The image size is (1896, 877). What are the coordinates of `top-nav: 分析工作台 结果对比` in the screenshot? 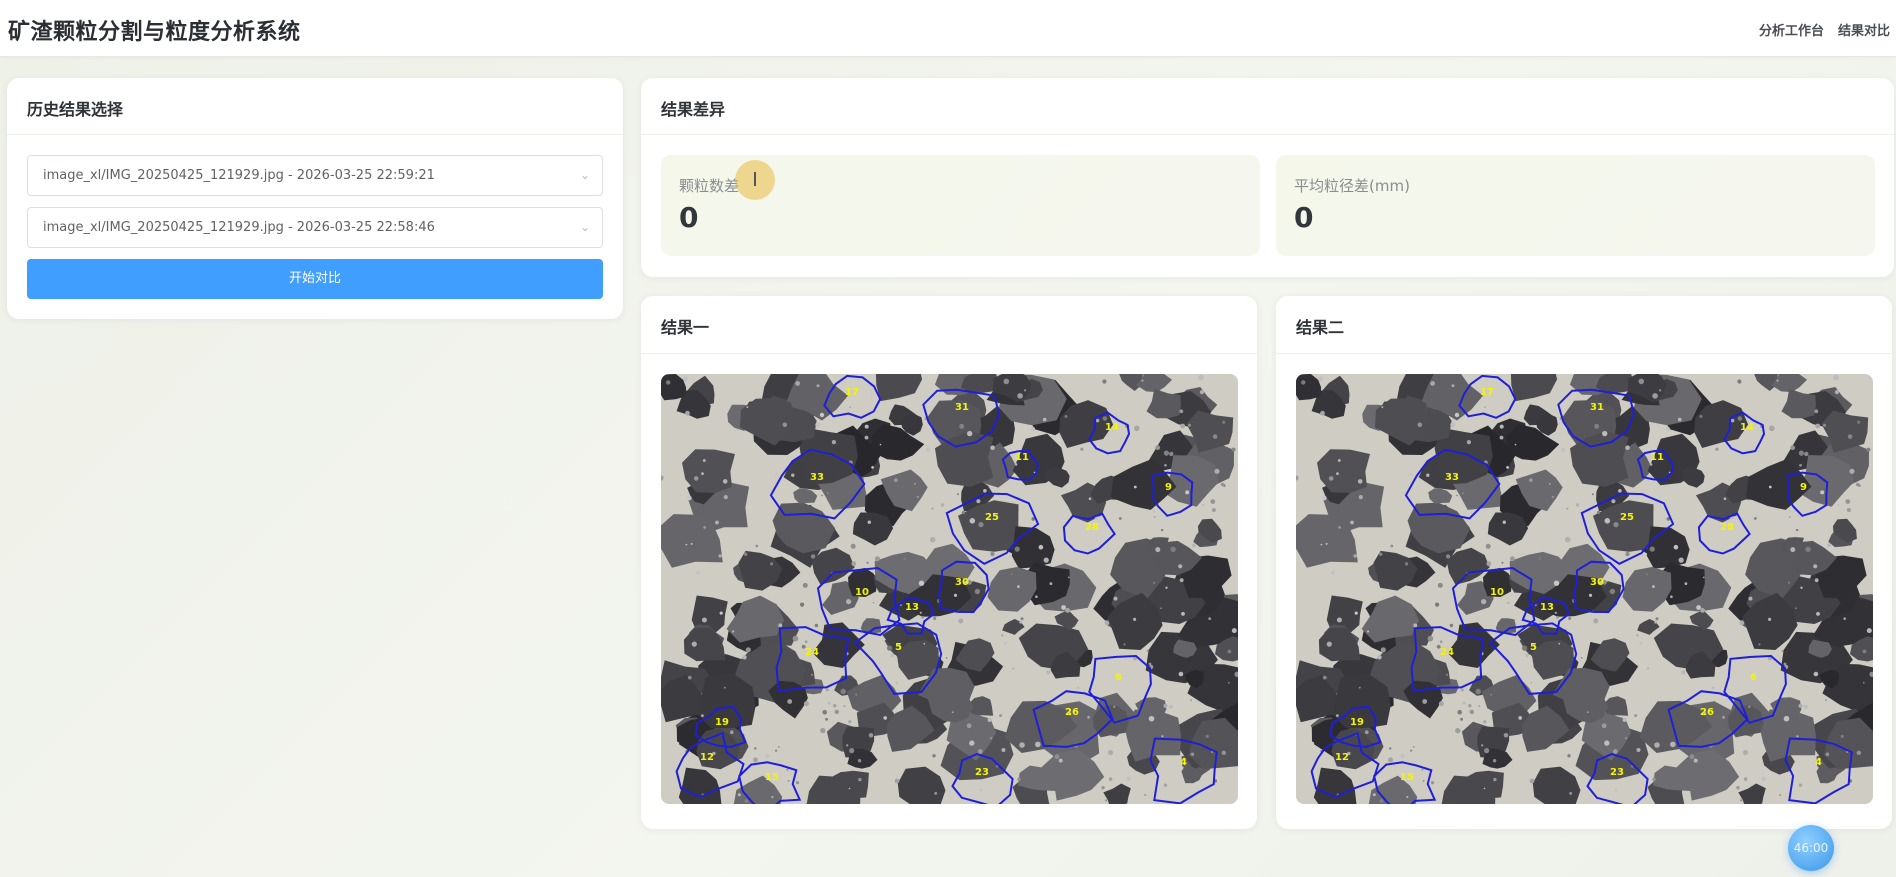 It's located at (1824, 29).